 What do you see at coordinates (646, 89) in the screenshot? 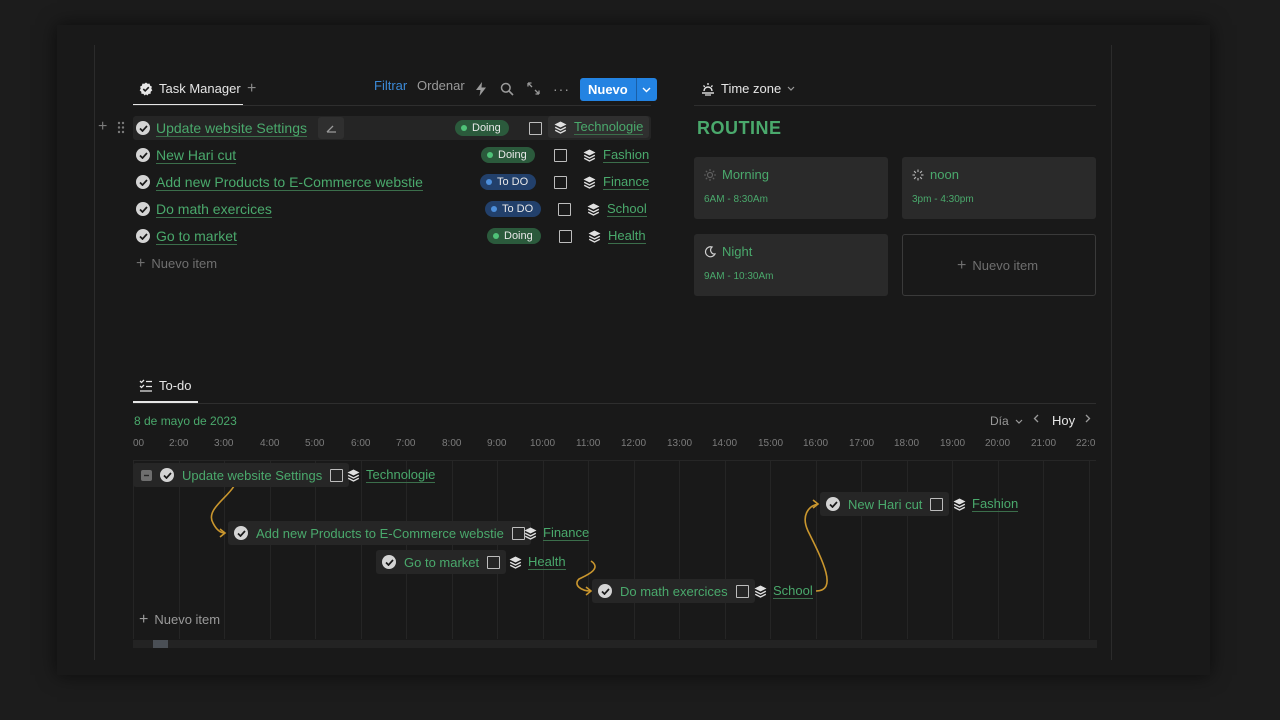
I see `chevron-down-icon` at bounding box center [646, 89].